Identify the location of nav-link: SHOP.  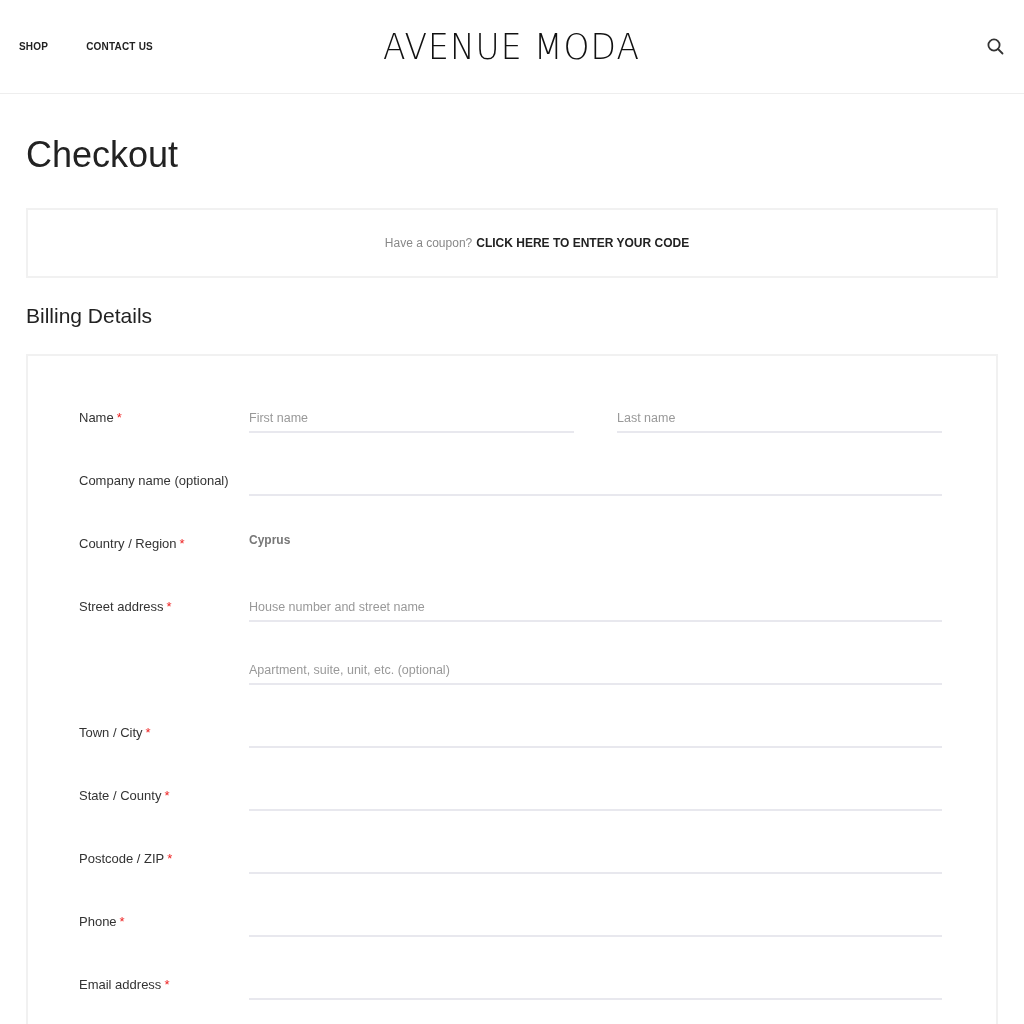
(34, 46).